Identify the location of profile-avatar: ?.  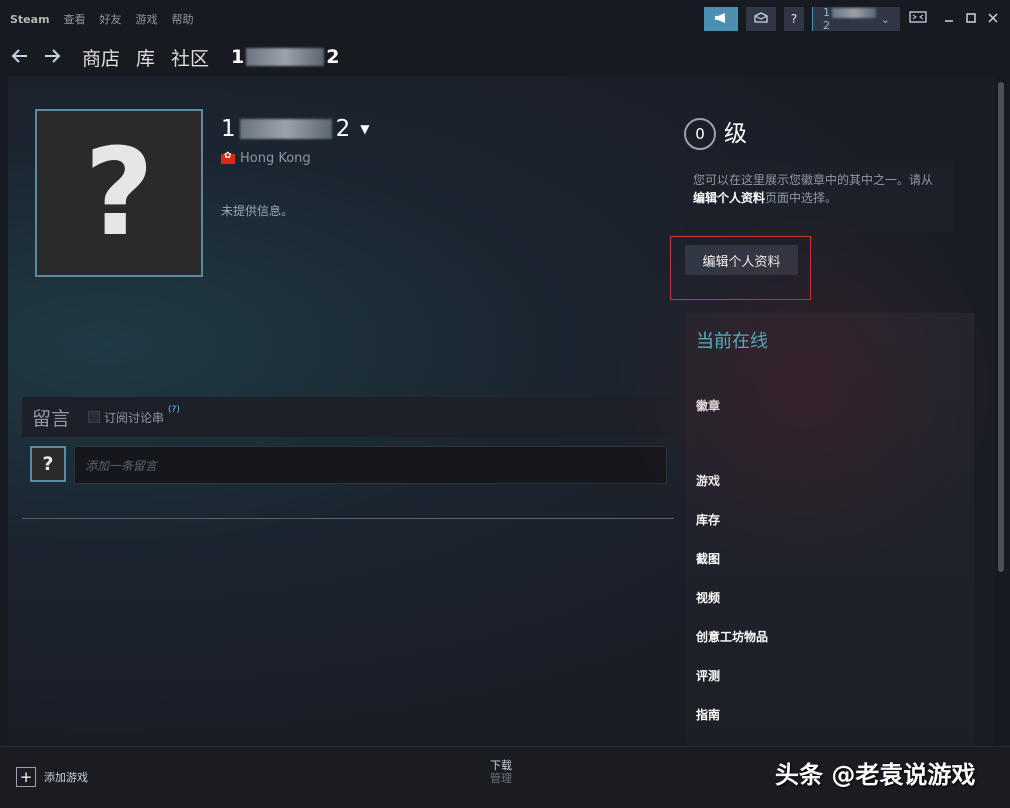
(119, 193).